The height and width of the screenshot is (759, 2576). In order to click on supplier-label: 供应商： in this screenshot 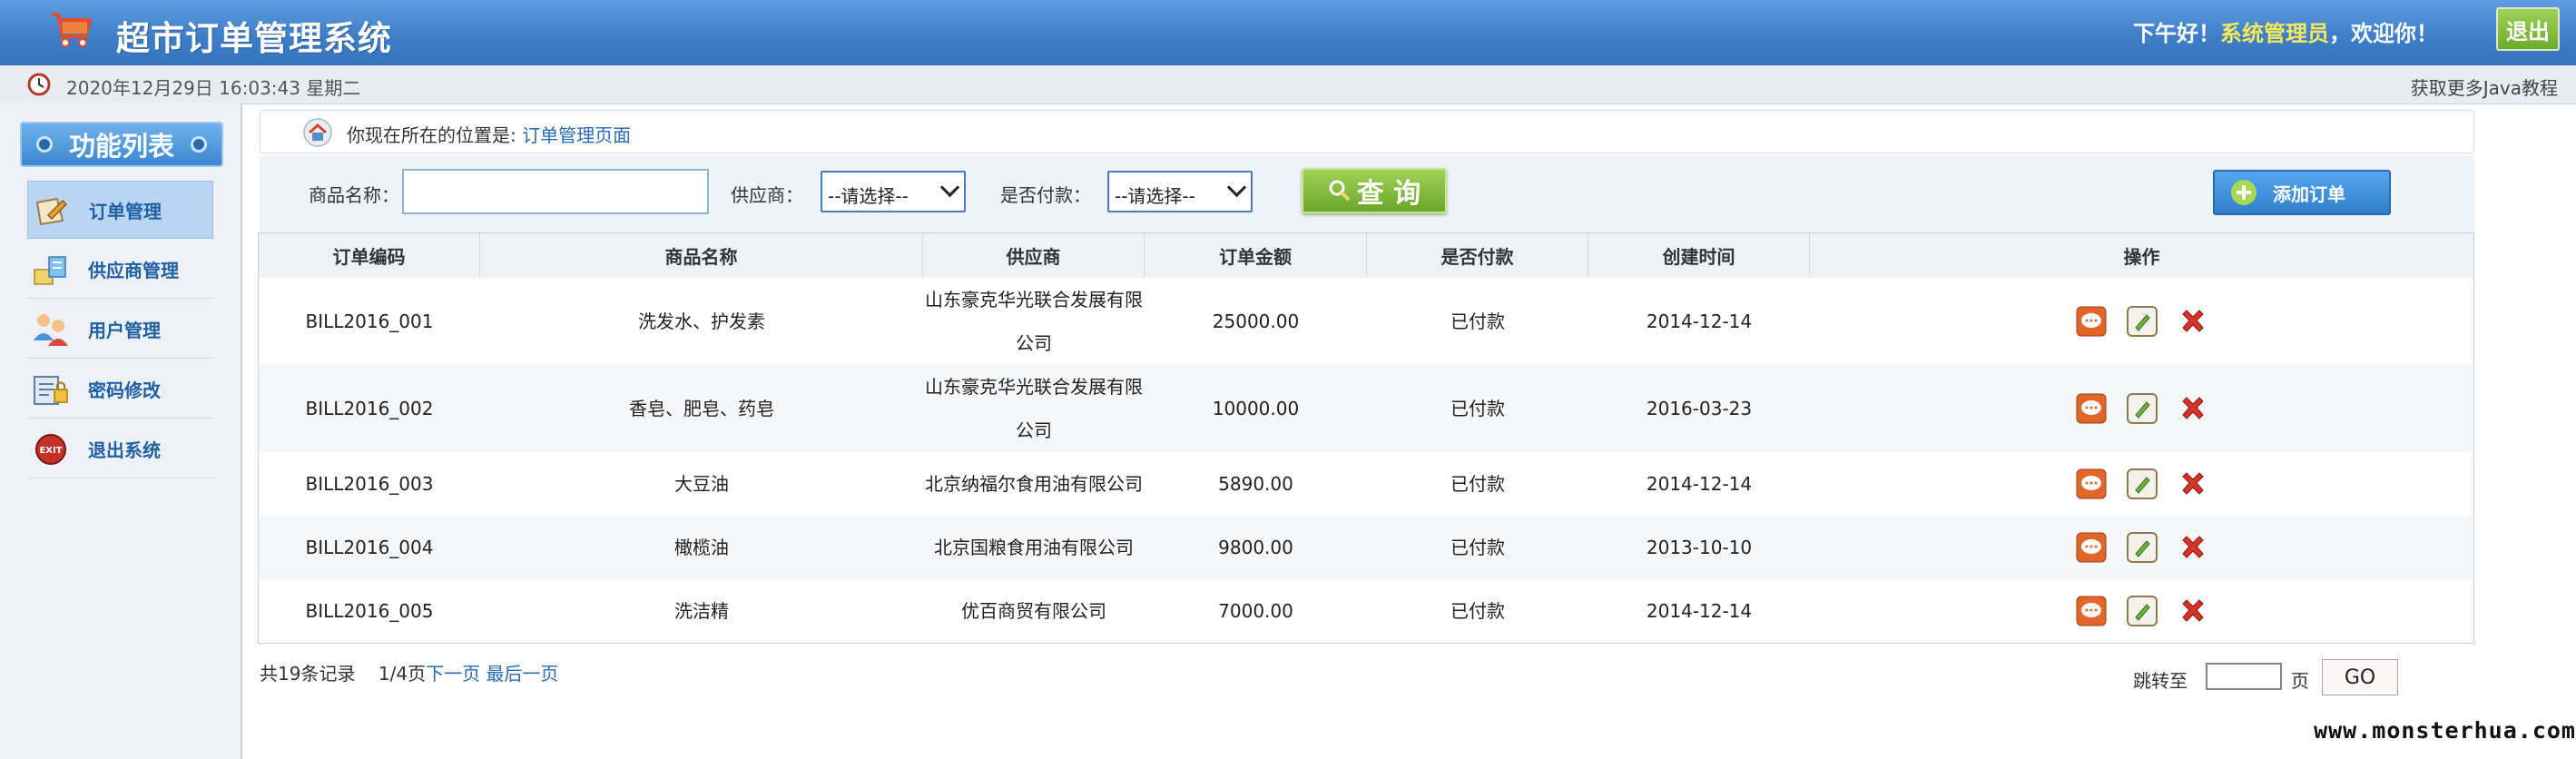, I will do `click(767, 195)`.